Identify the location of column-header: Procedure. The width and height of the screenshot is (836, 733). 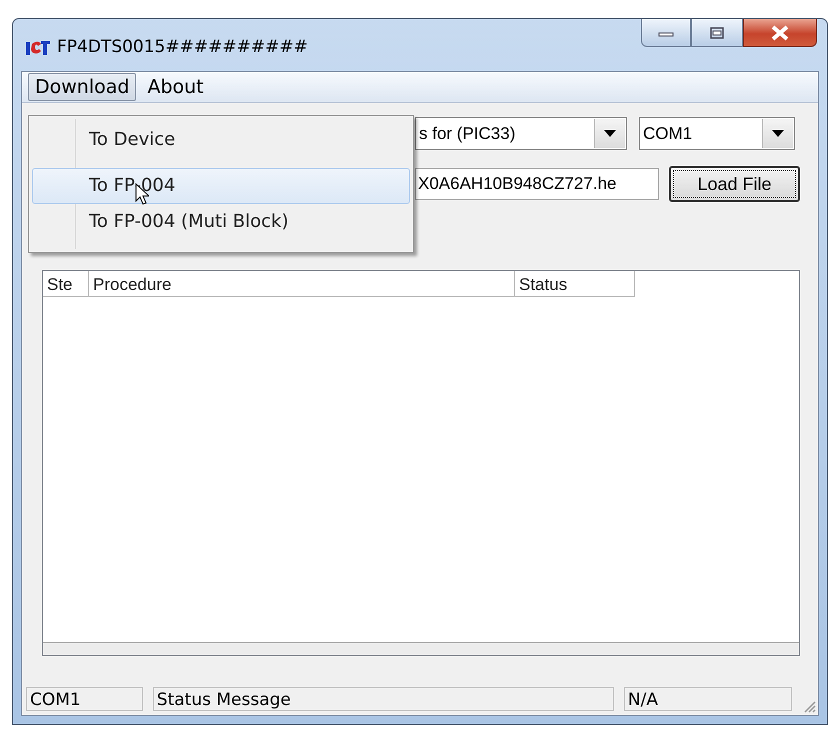
(302, 284).